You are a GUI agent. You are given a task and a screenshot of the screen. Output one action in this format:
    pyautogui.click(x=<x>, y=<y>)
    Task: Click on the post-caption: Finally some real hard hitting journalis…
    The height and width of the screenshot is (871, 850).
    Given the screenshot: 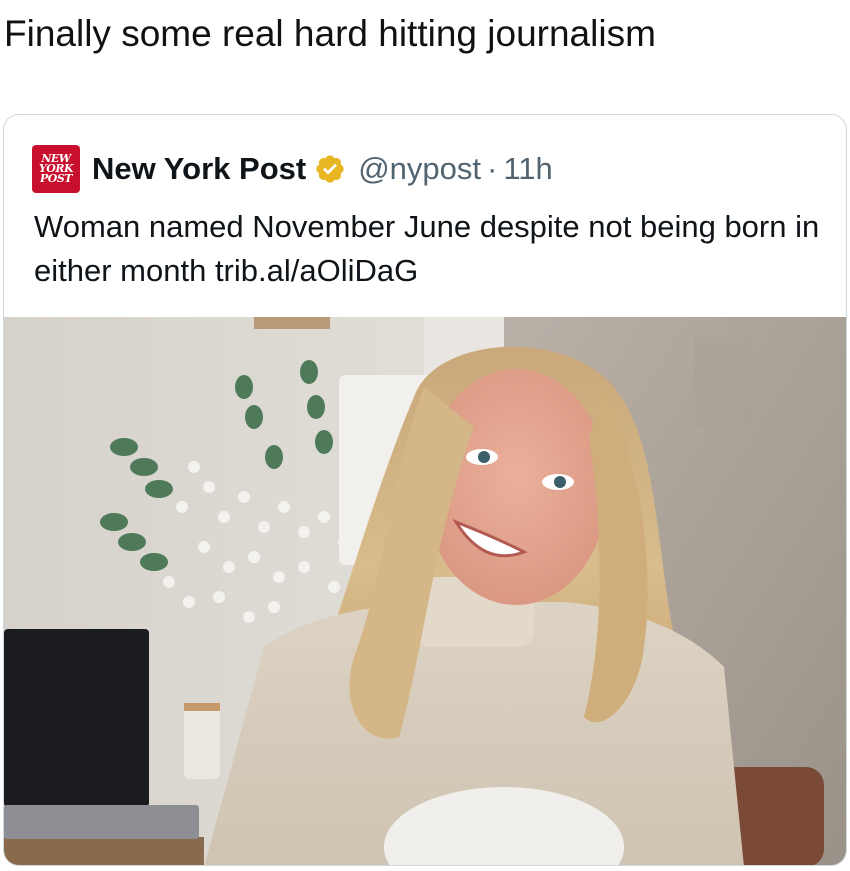 What is the action you would take?
    pyautogui.click(x=330, y=33)
    